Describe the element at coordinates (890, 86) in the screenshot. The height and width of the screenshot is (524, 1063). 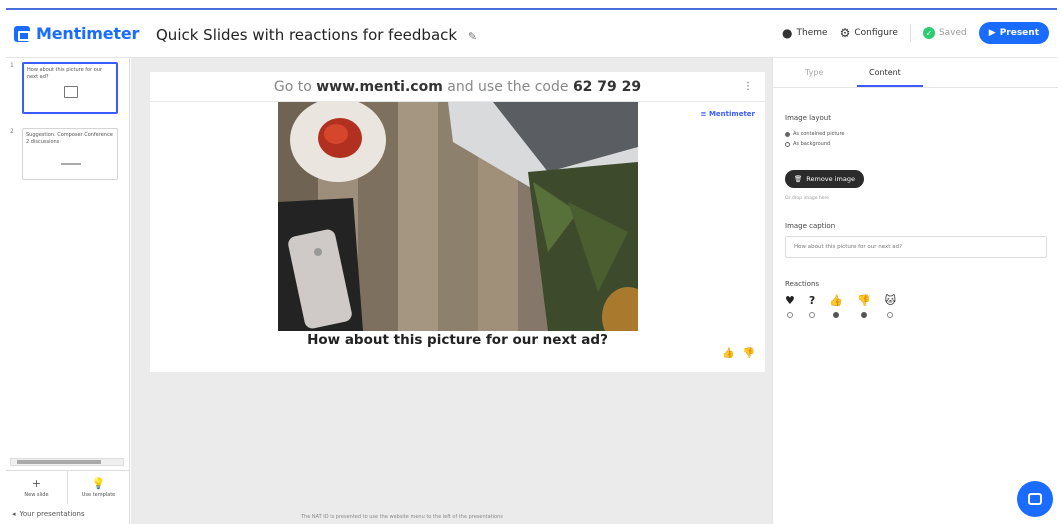
I see `active-tab-indicator` at that location.